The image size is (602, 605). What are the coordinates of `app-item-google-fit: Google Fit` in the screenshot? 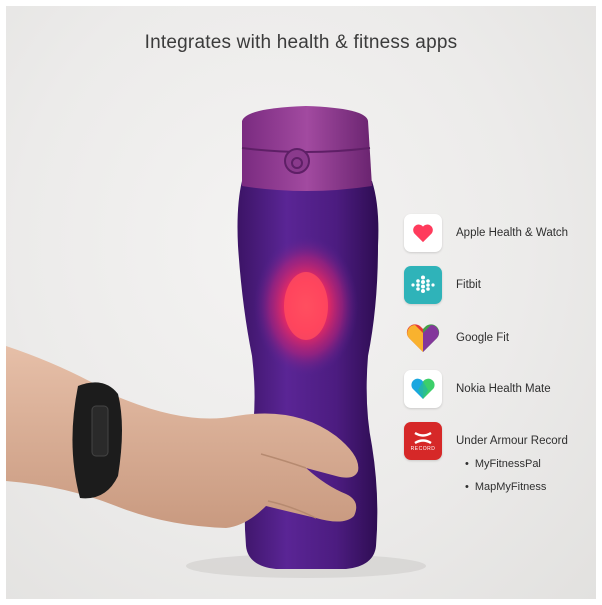 It's located at (456, 338).